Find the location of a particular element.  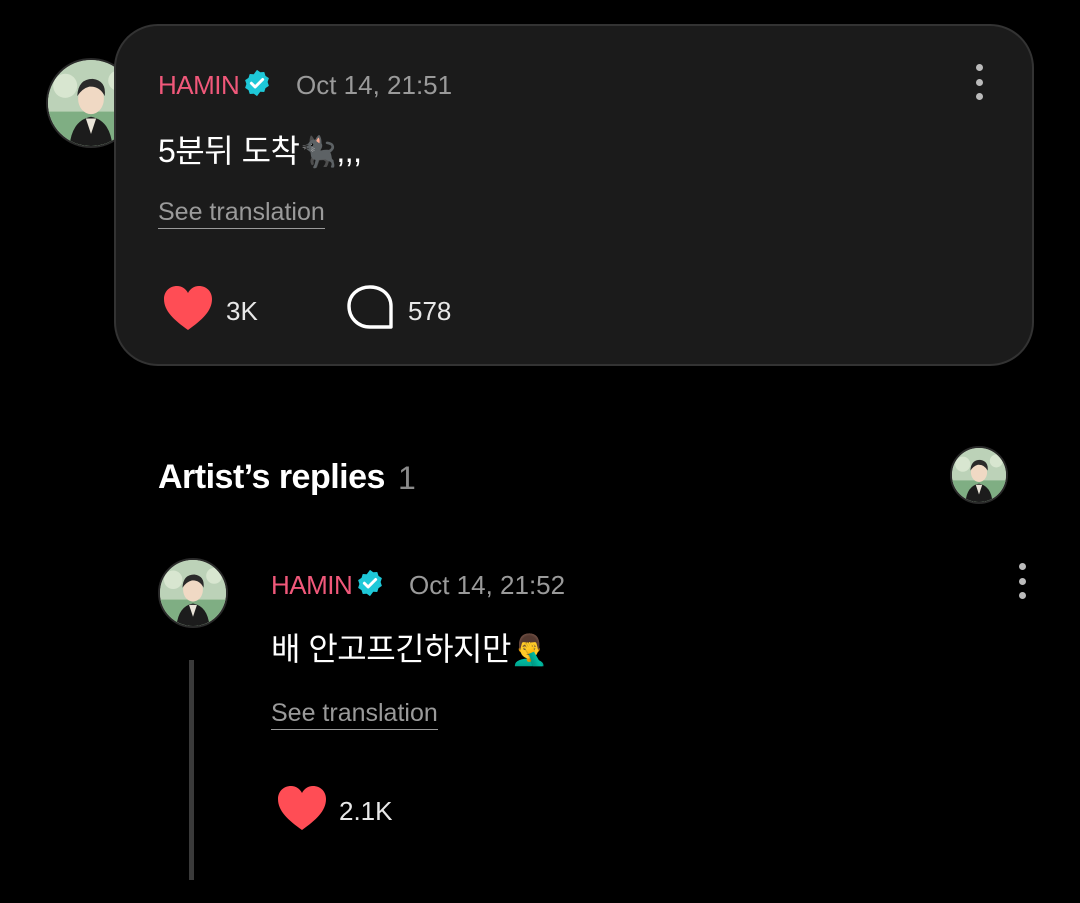

post-timestamp: Oct 14, 21:51 is located at coordinates (374, 85).